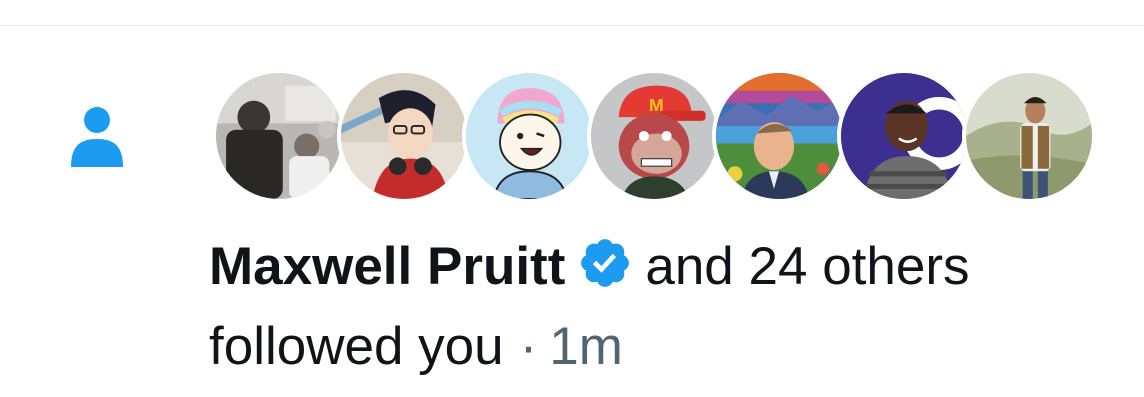 This screenshot has height=397, width=1144. I want to click on verified-badge-icon, so click(605, 263).